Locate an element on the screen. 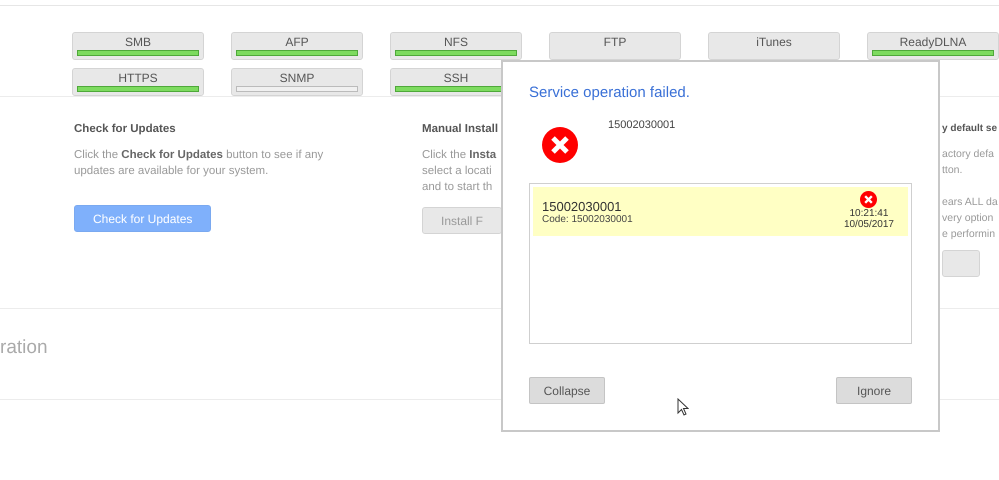 The height and width of the screenshot is (480, 999). section-heading: Manual Install is located at coordinates (460, 129).